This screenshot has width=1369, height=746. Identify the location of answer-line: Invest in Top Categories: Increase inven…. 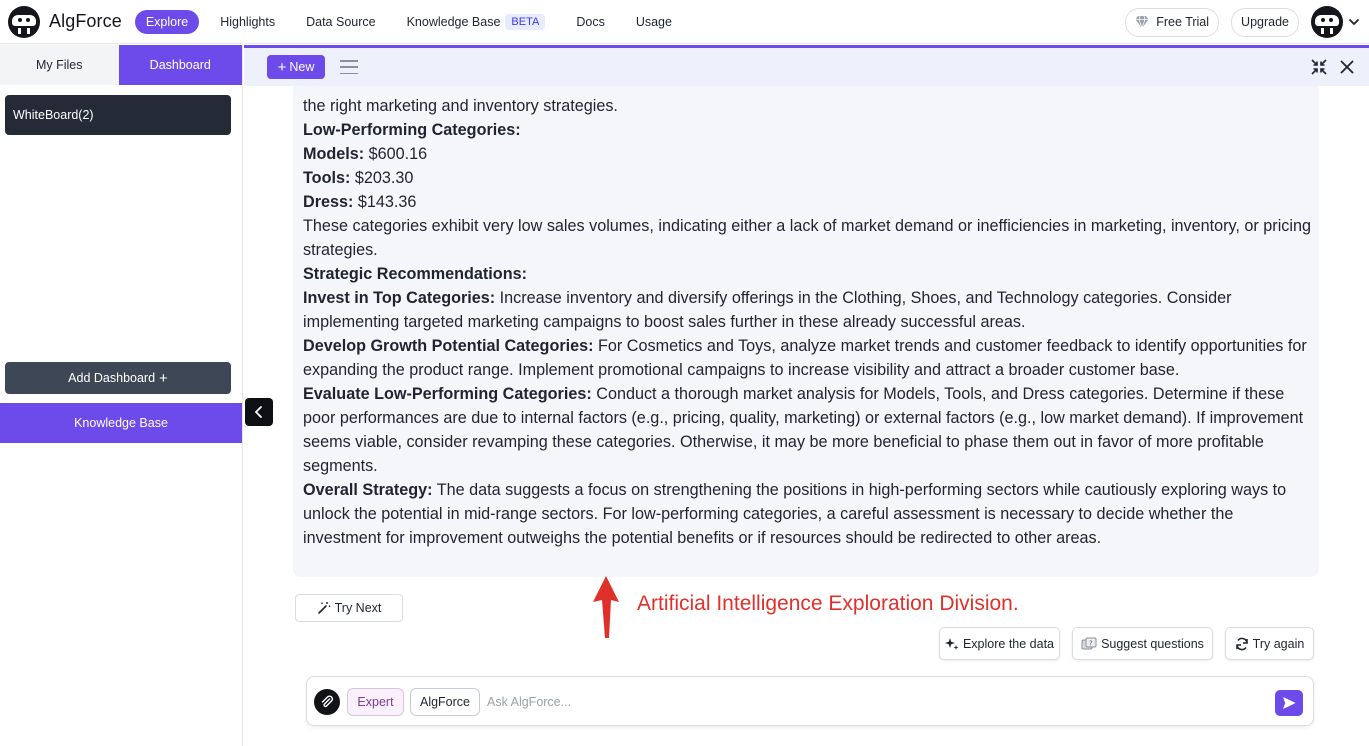
(808, 310).